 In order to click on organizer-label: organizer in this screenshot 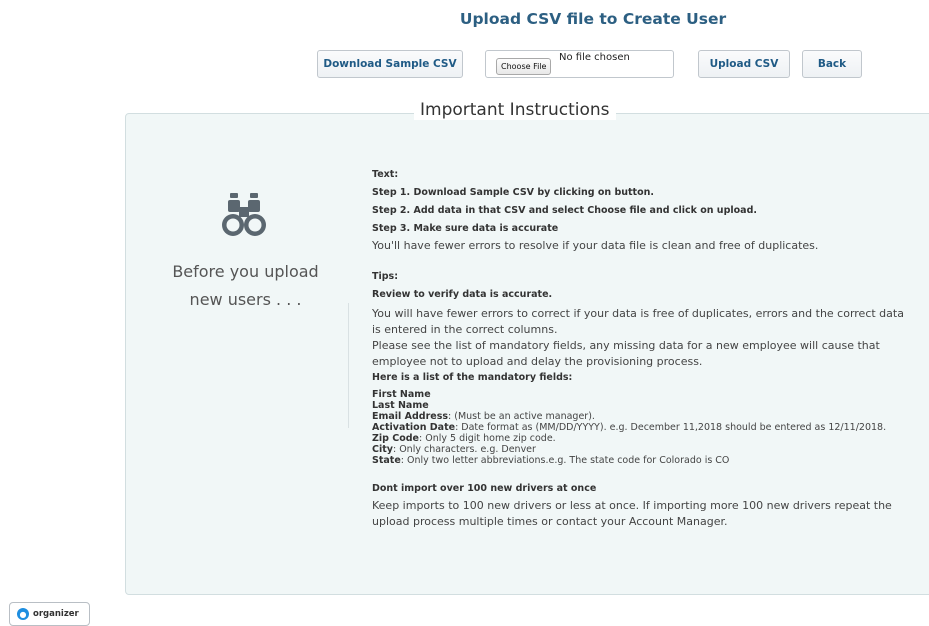, I will do `click(56, 614)`.